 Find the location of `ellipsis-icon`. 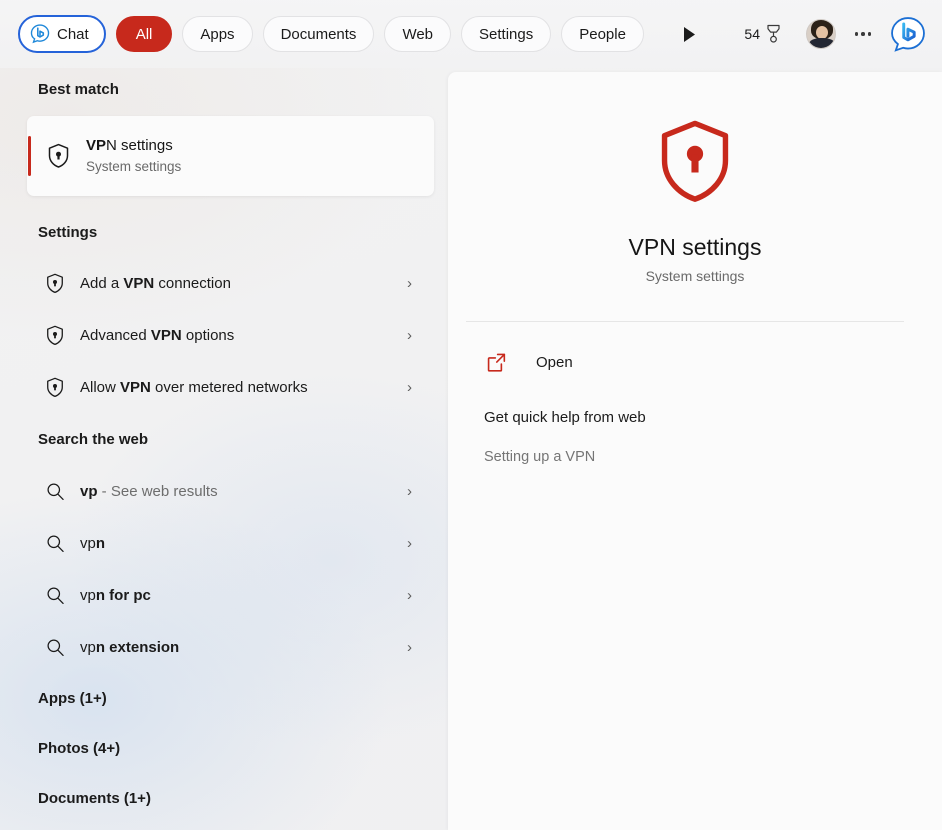

ellipsis-icon is located at coordinates (863, 34).